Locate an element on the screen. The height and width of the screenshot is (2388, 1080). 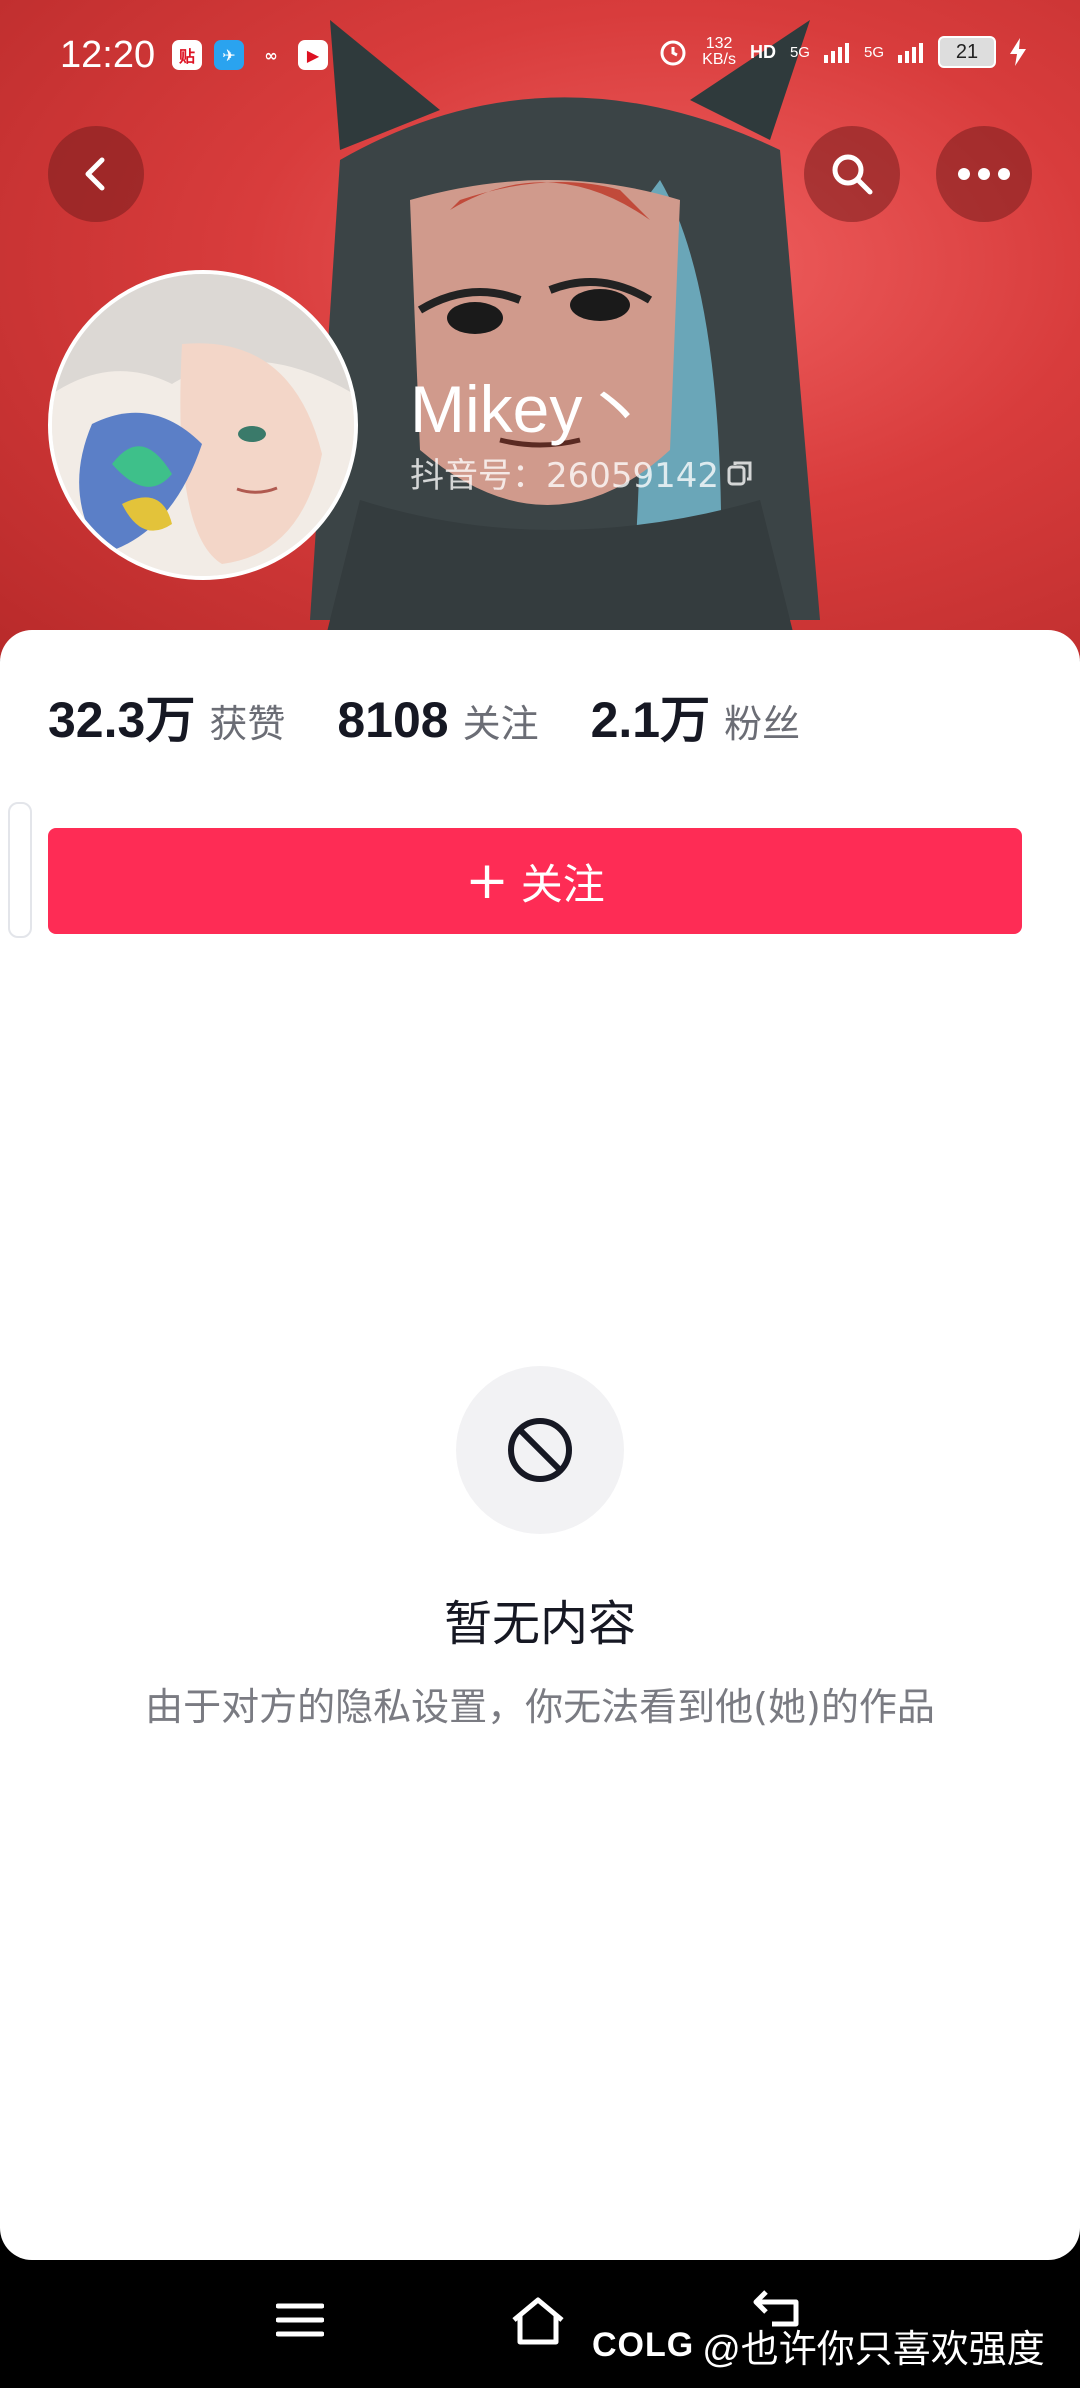
copy-icon is located at coordinates (740, 473).